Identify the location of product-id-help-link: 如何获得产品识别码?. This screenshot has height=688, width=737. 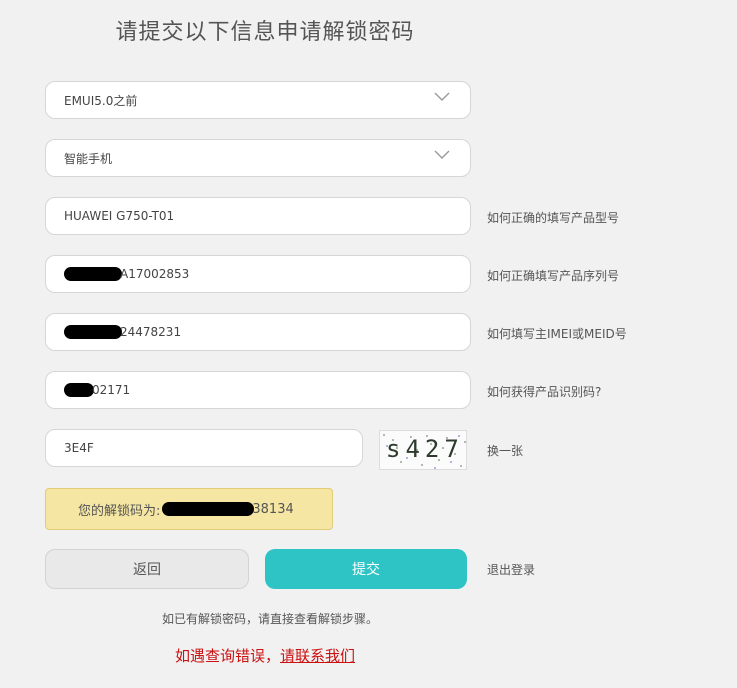
(544, 391).